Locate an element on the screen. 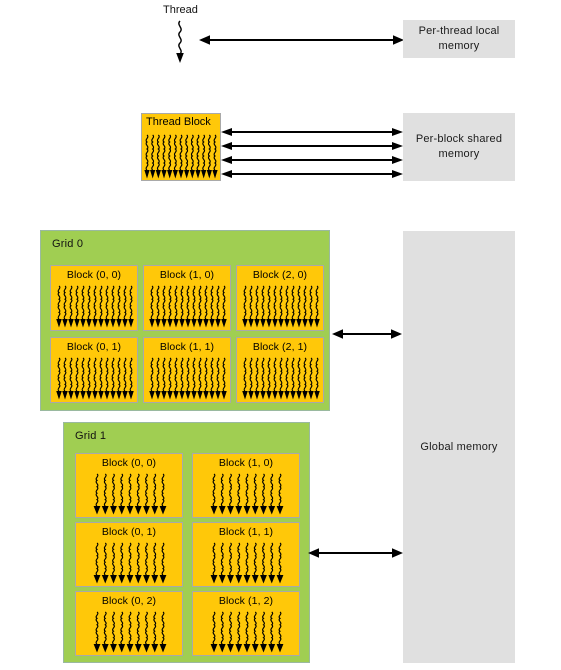  grid-1-block-1: Block (1, 0) is located at coordinates (246, 485).